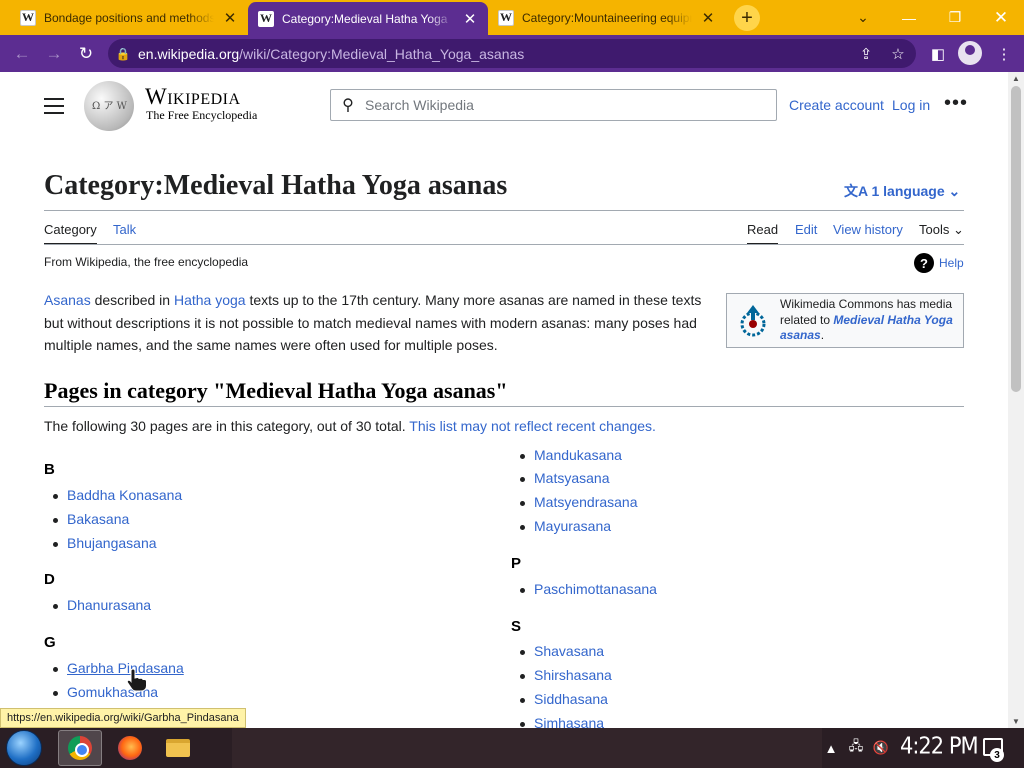 The height and width of the screenshot is (768, 1024). I want to click on desktop-wallpaper-strip, so click(527, 748).